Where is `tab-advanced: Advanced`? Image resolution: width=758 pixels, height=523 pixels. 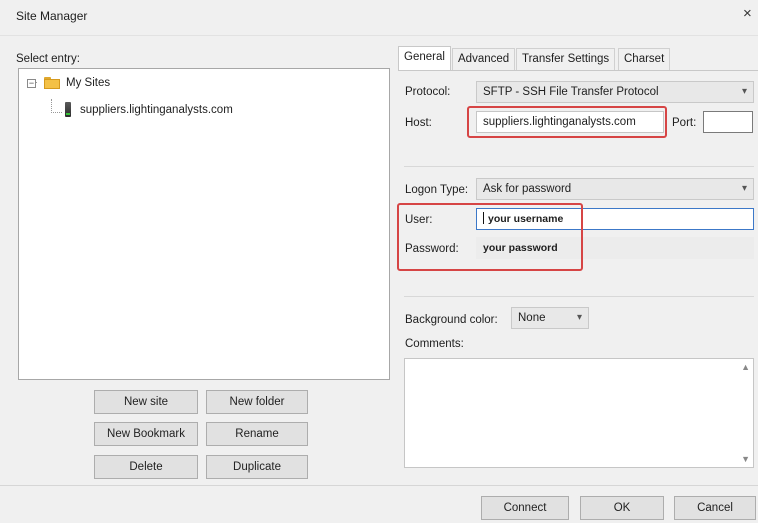 tab-advanced: Advanced is located at coordinates (484, 59).